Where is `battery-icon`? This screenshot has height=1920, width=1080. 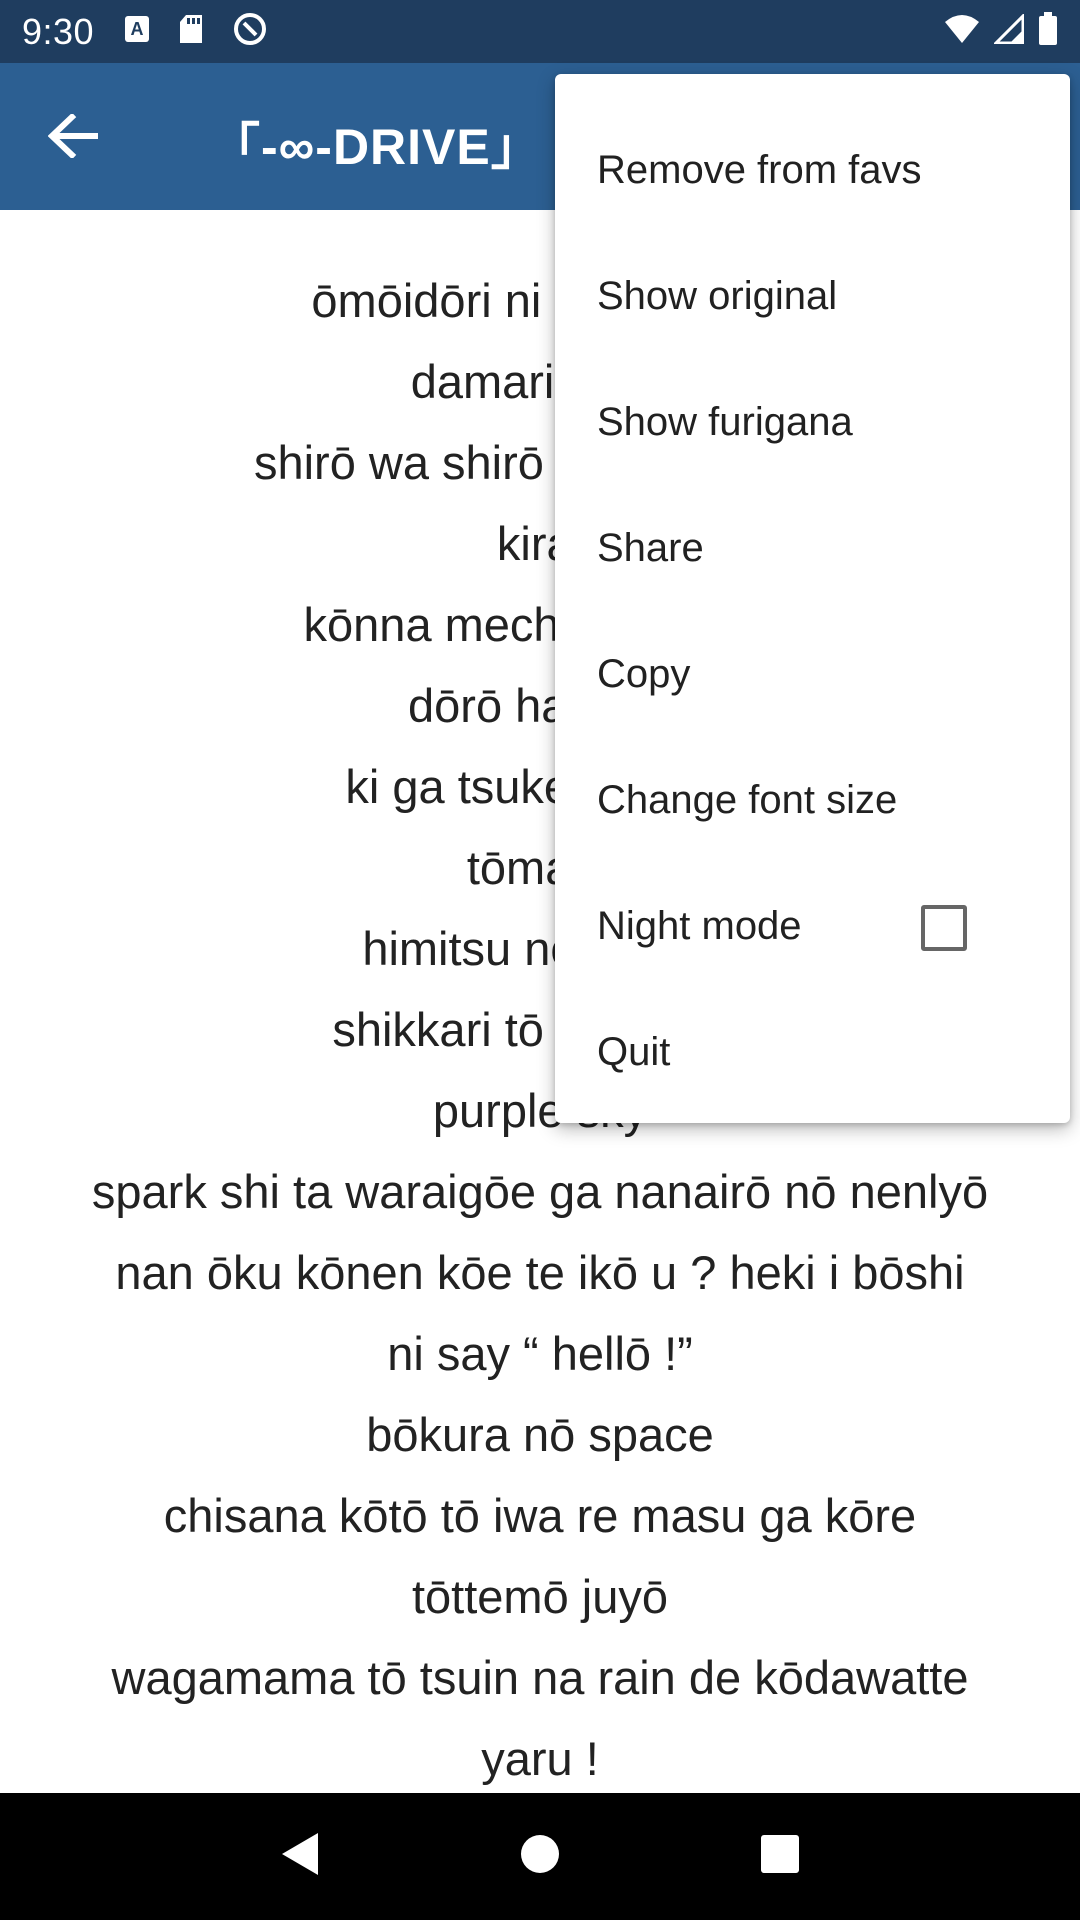 battery-icon is located at coordinates (1048, 31).